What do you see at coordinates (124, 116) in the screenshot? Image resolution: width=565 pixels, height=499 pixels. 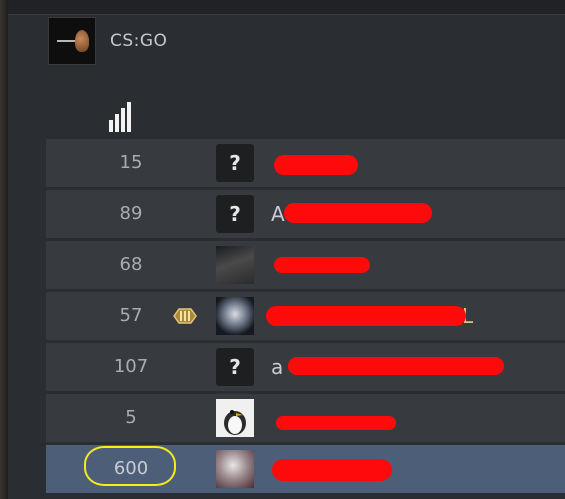 I see `signal-bars-icon` at bounding box center [124, 116].